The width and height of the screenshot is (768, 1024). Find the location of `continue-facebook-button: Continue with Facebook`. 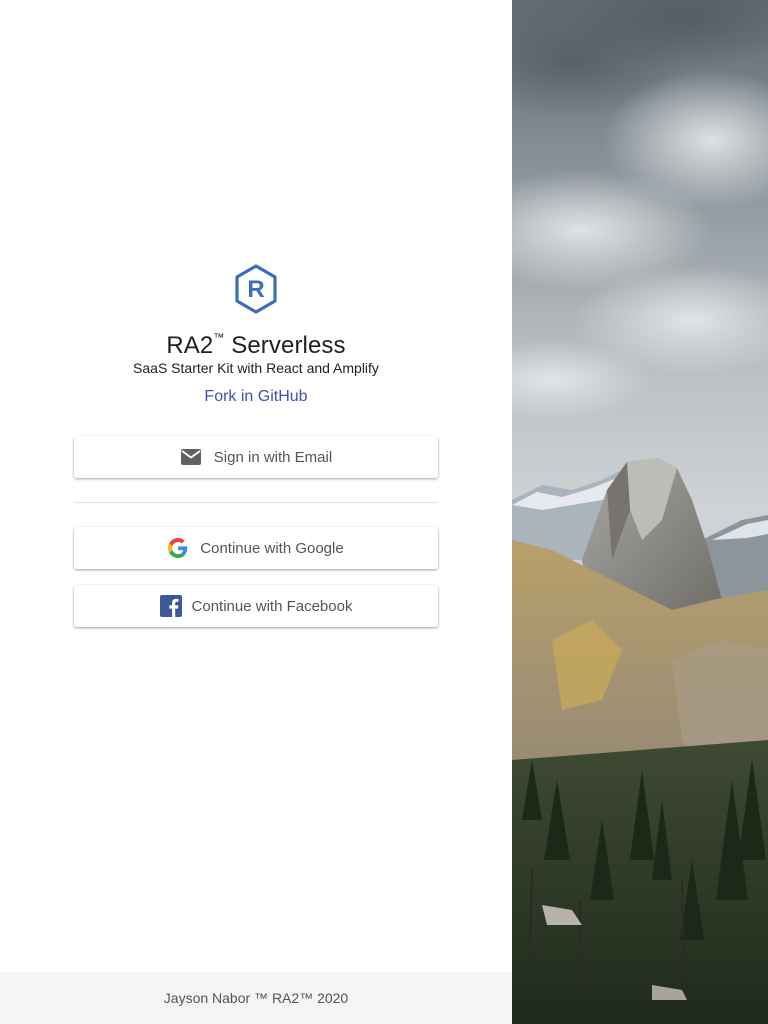

continue-facebook-button: Continue with Facebook is located at coordinates (256, 606).